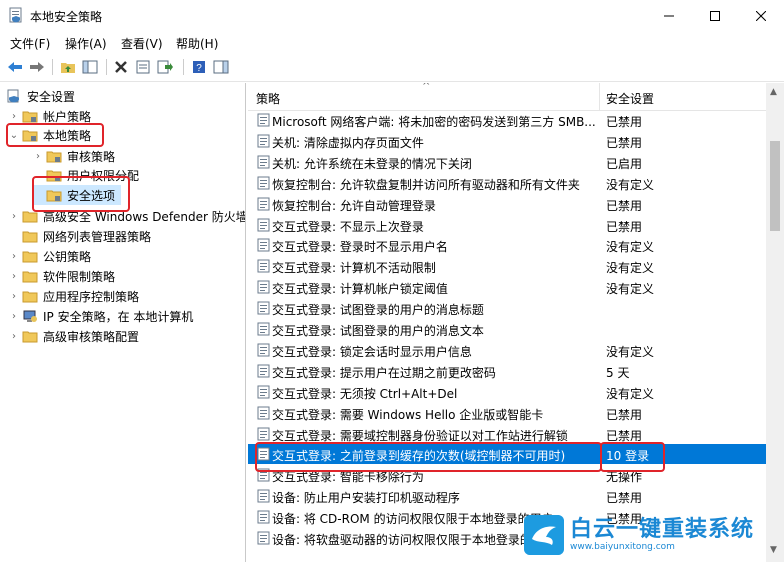 The image size is (784, 562). I want to click on tree-item: › 高级审核策略配置, so click(73, 336).